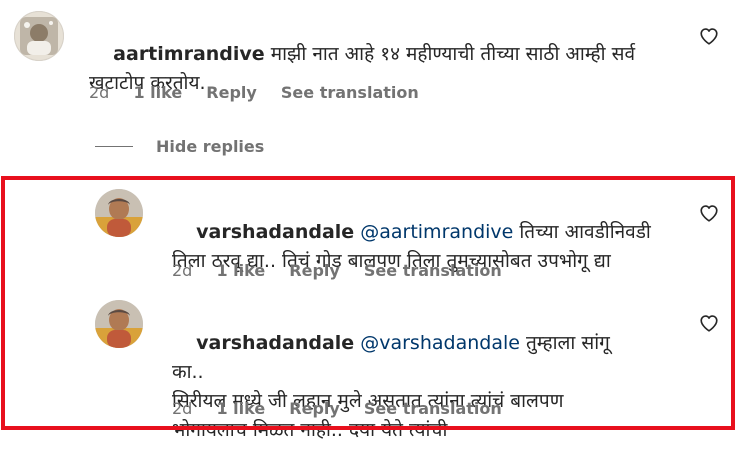 This screenshot has height=474, width=735. I want to click on comment-mention: @varshadandale, so click(440, 343).